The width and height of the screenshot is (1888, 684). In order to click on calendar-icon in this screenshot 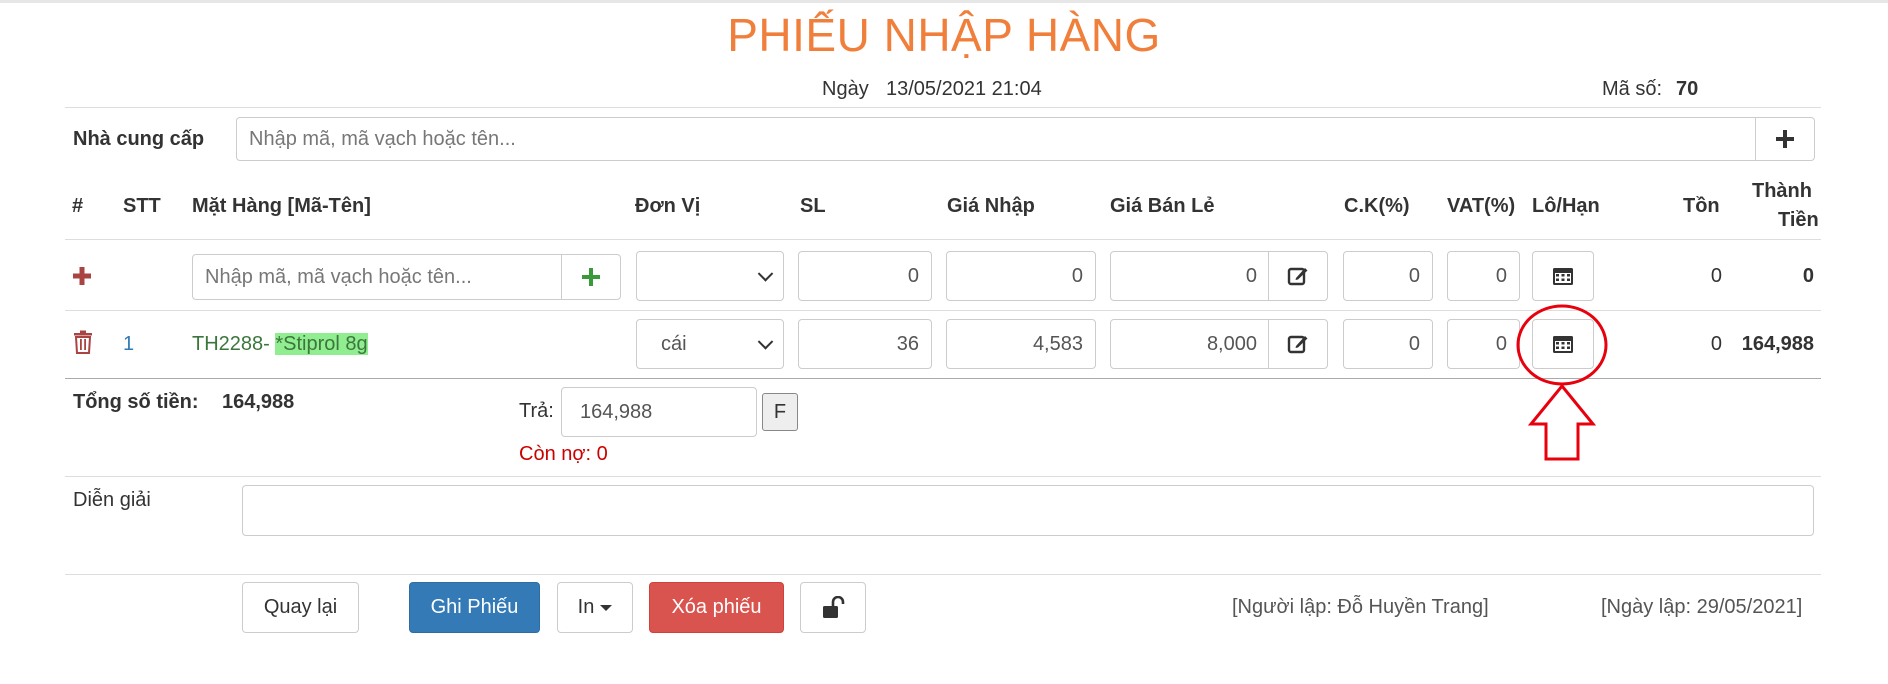, I will do `click(1563, 276)`.